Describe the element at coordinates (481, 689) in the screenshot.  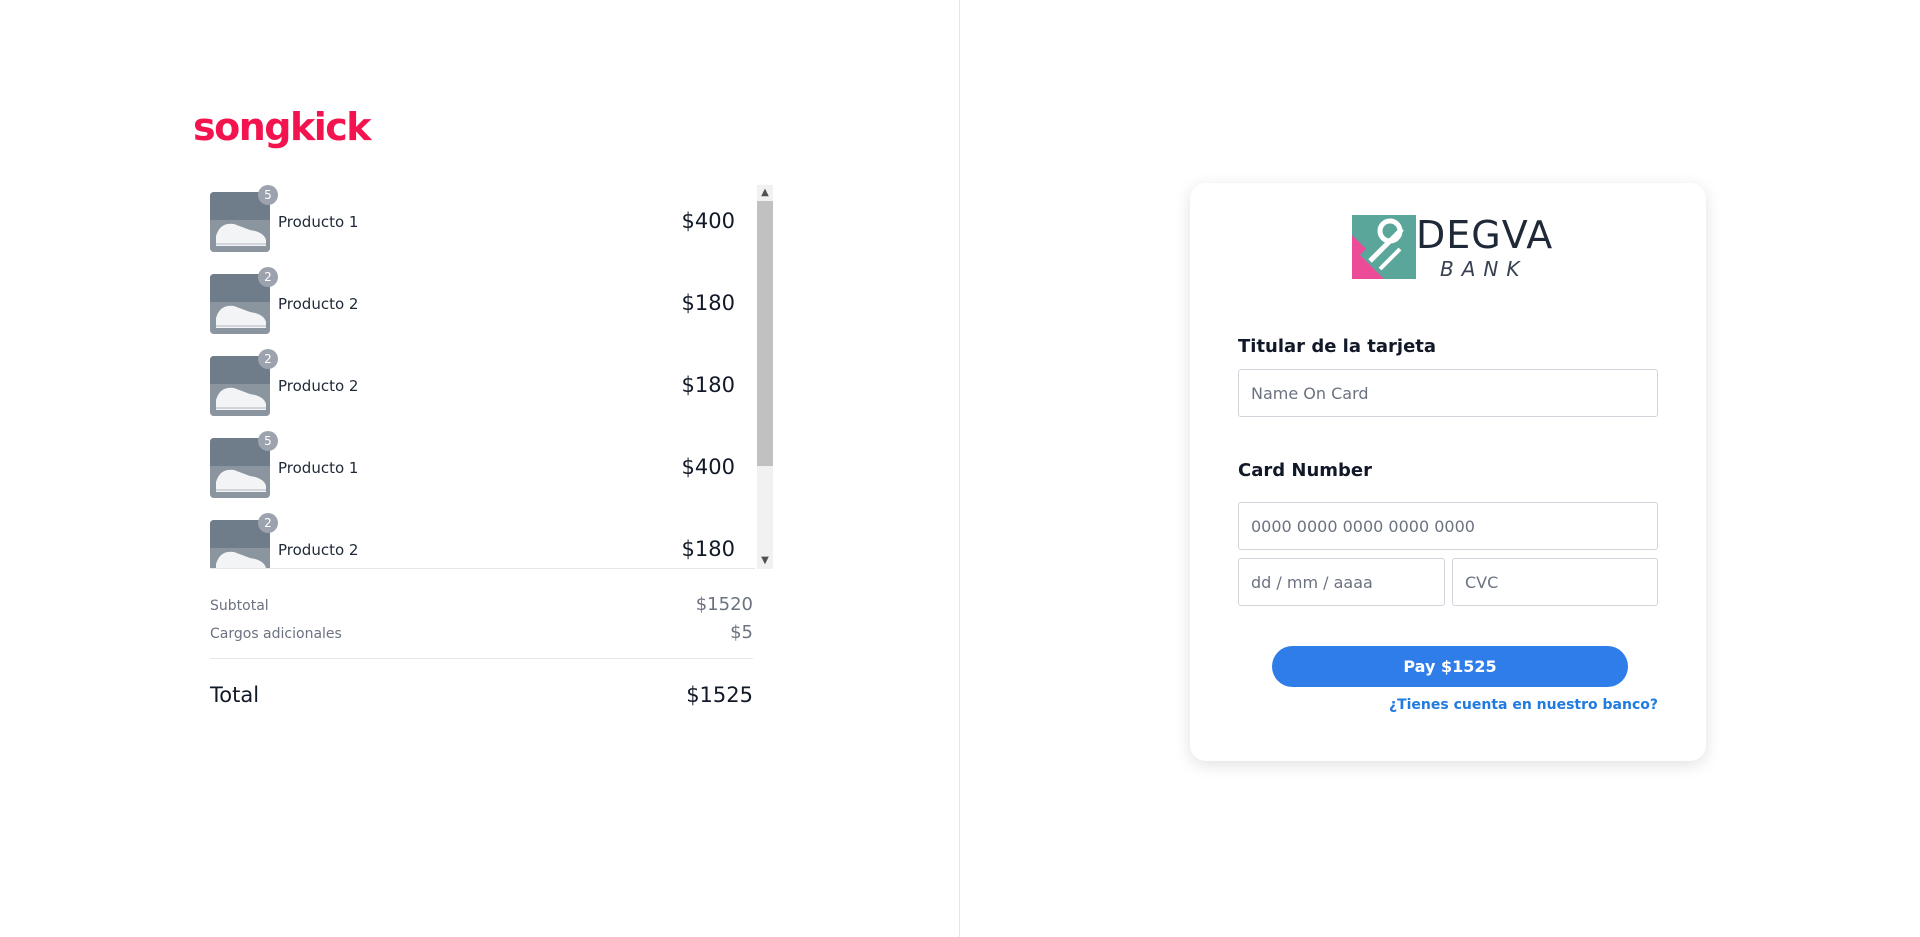
I see `total-row: Total $1525` at that location.